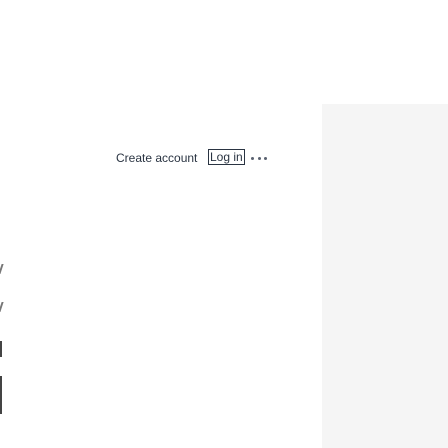  What do you see at coordinates (226, 157) in the screenshot?
I see `login-link: Log in` at bounding box center [226, 157].